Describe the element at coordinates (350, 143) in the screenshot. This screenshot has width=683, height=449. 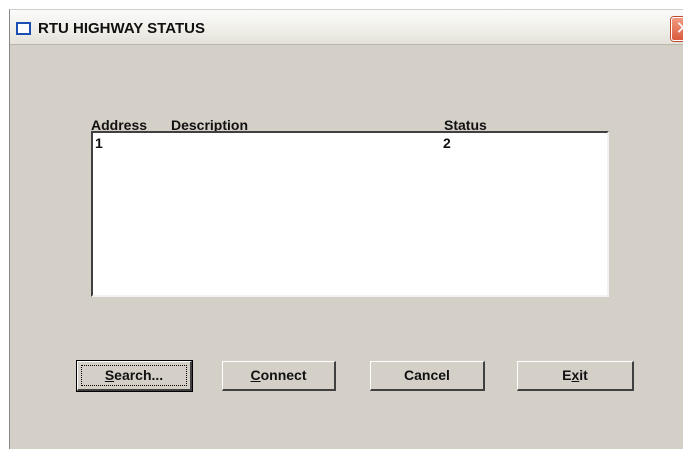
I see `list-item: 1 2` at that location.